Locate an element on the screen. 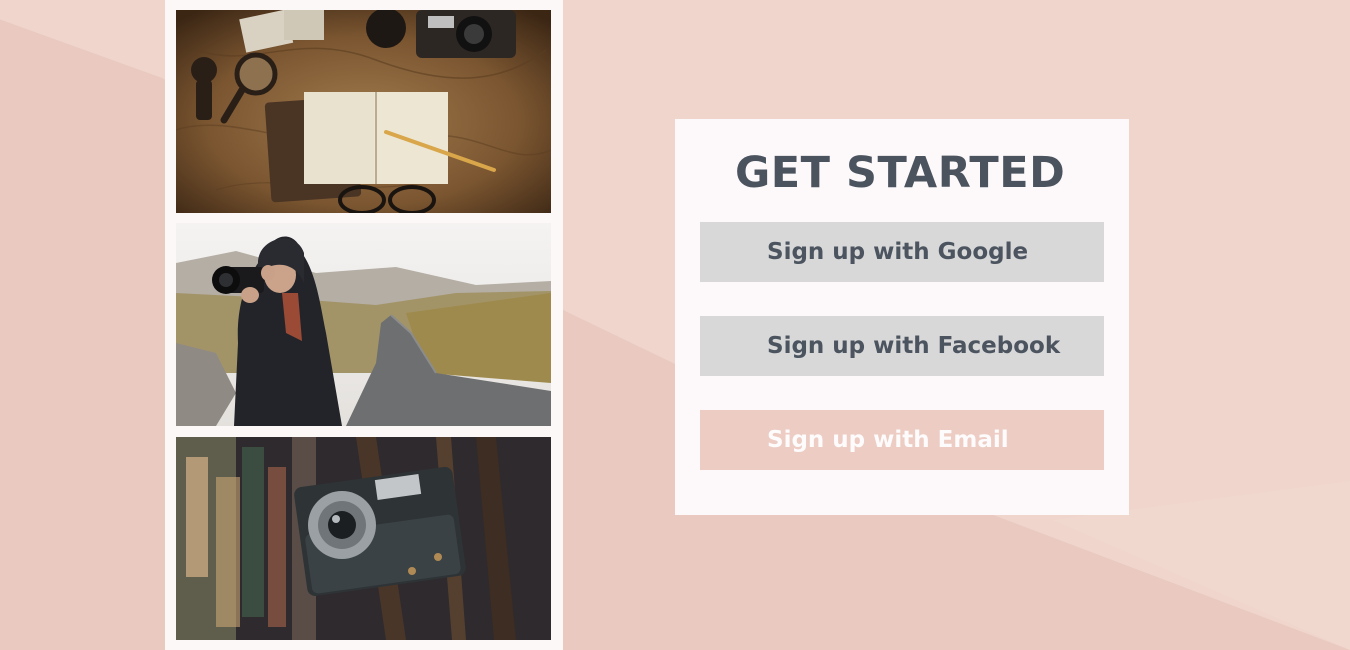 The width and height of the screenshot is (1350, 650). photo-travel-flatlay is located at coordinates (363, 111).